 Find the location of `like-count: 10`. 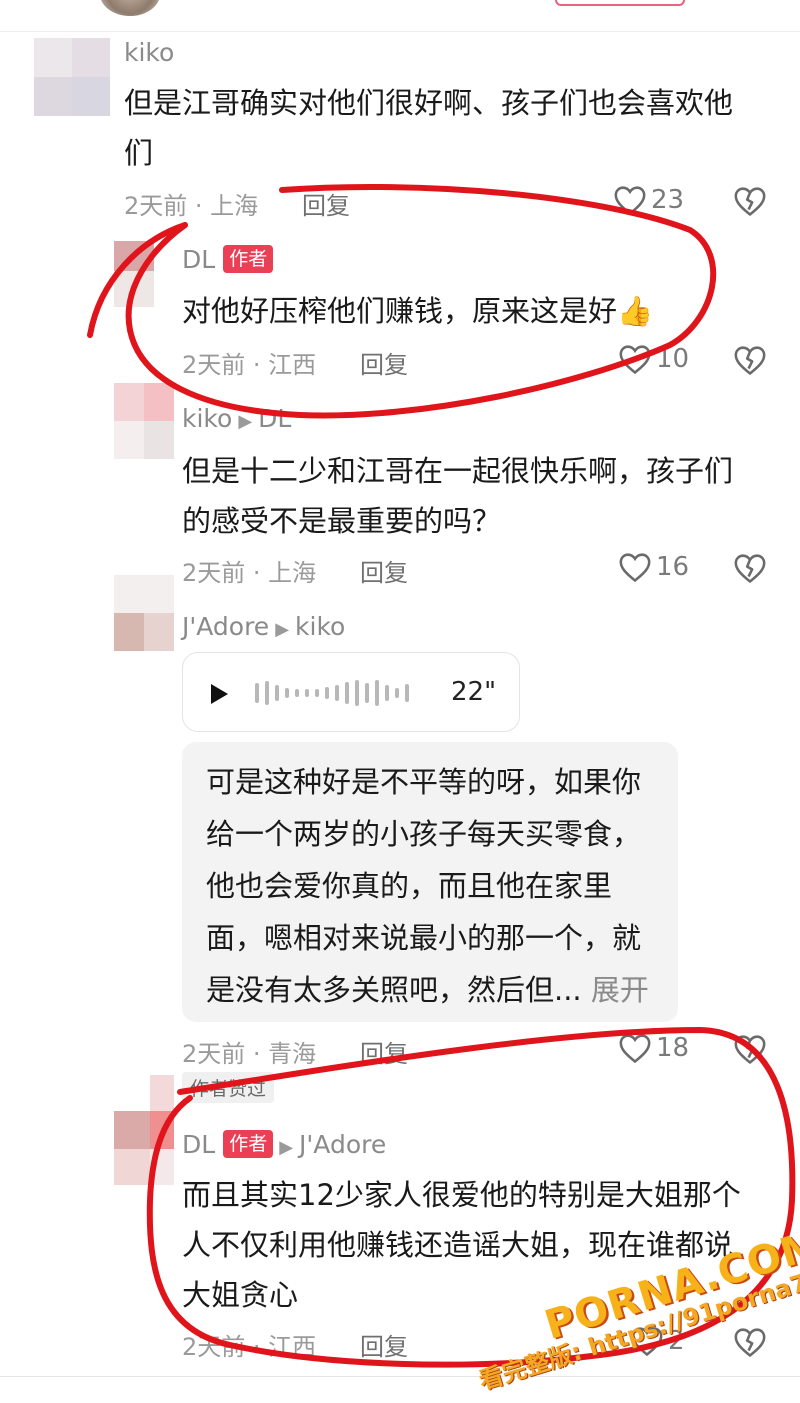

like-count: 10 is located at coordinates (673, 359).